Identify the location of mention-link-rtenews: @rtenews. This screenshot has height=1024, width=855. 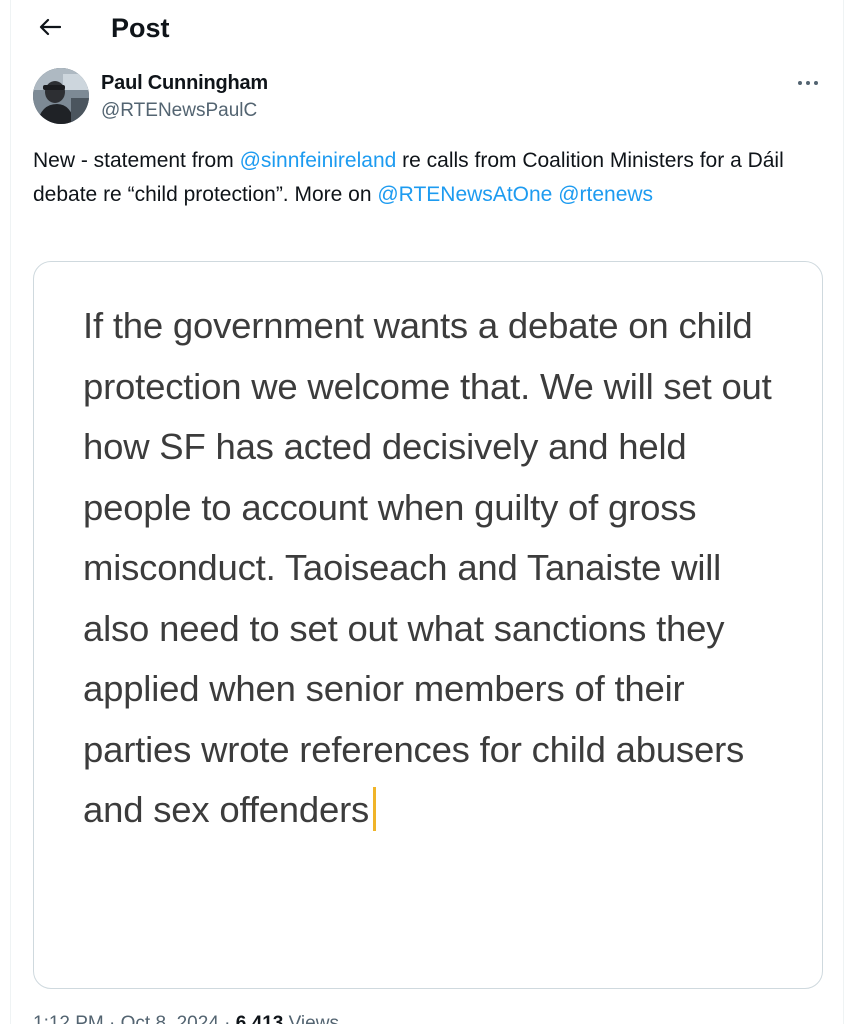
(605, 194).